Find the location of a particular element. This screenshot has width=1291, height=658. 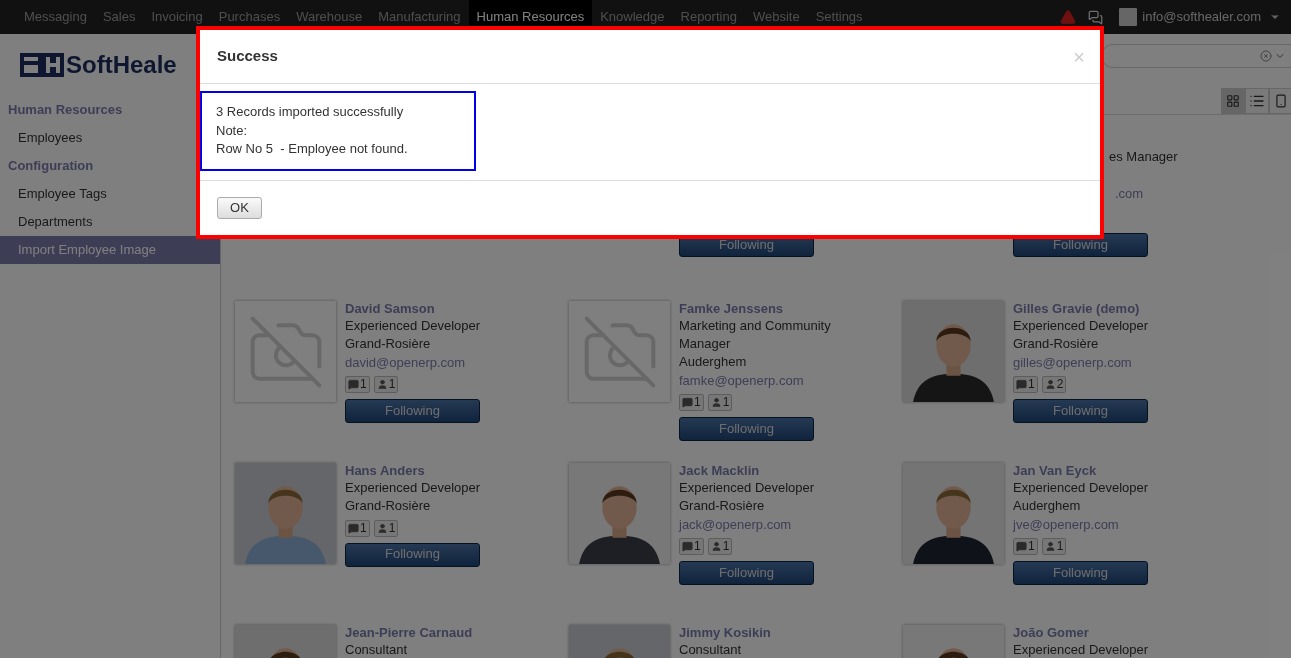

employee-name: Gilles Gravie (demo) is located at coordinates (1076, 309).